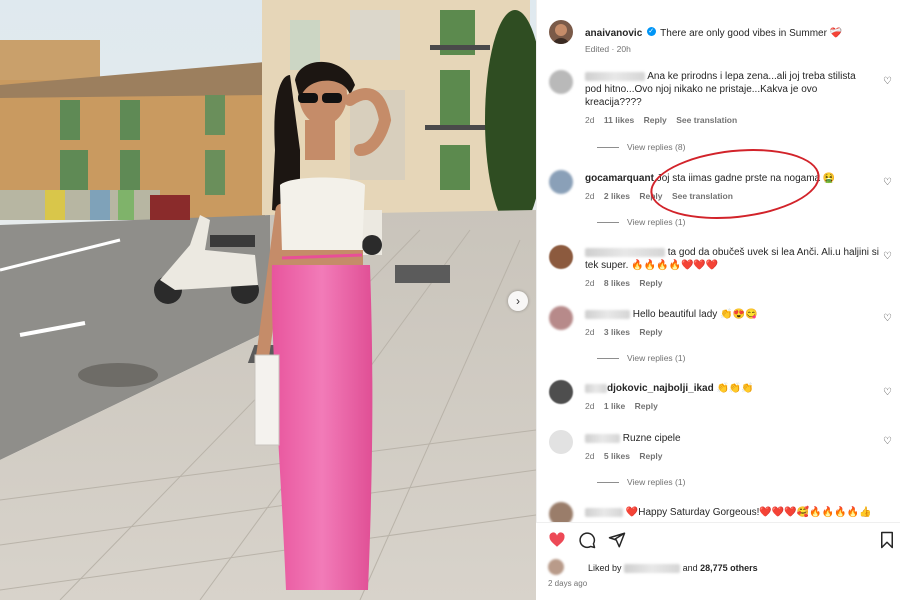 Image resolution: width=900 pixels, height=600 pixels. What do you see at coordinates (887, 540) in the screenshot?
I see `bookmark-icon` at bounding box center [887, 540].